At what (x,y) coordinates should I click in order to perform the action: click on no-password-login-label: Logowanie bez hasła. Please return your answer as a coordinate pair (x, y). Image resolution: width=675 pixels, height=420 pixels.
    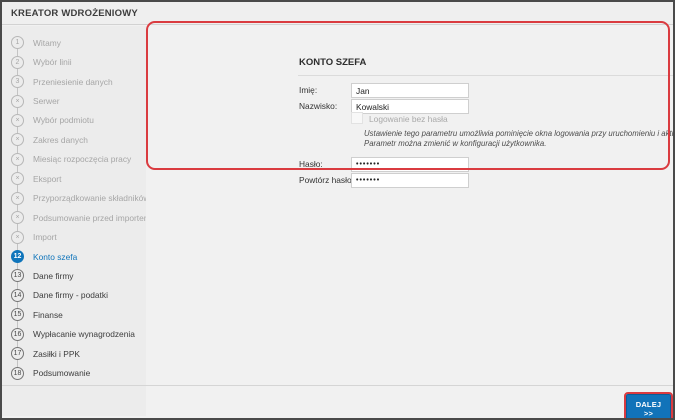
    Looking at the image, I should click on (408, 119).